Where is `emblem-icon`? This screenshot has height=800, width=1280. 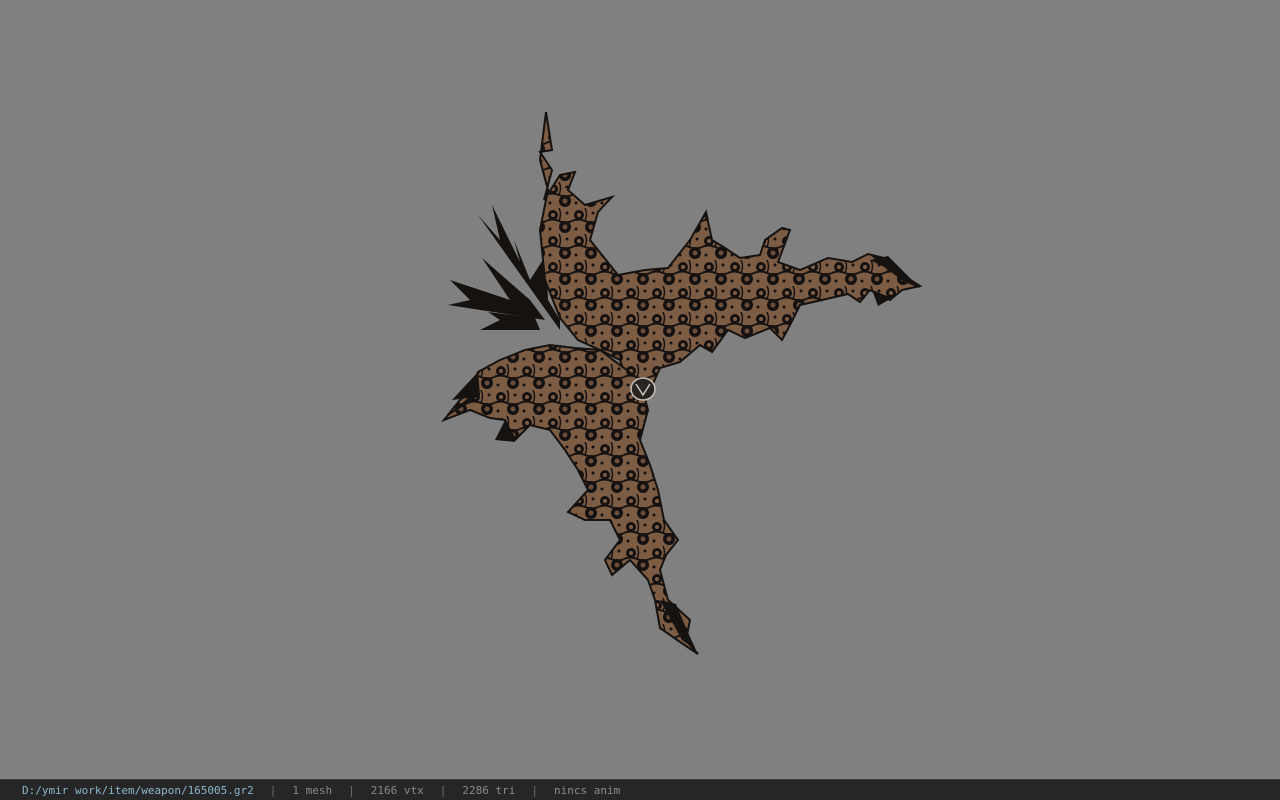
emblem-icon is located at coordinates (643, 389).